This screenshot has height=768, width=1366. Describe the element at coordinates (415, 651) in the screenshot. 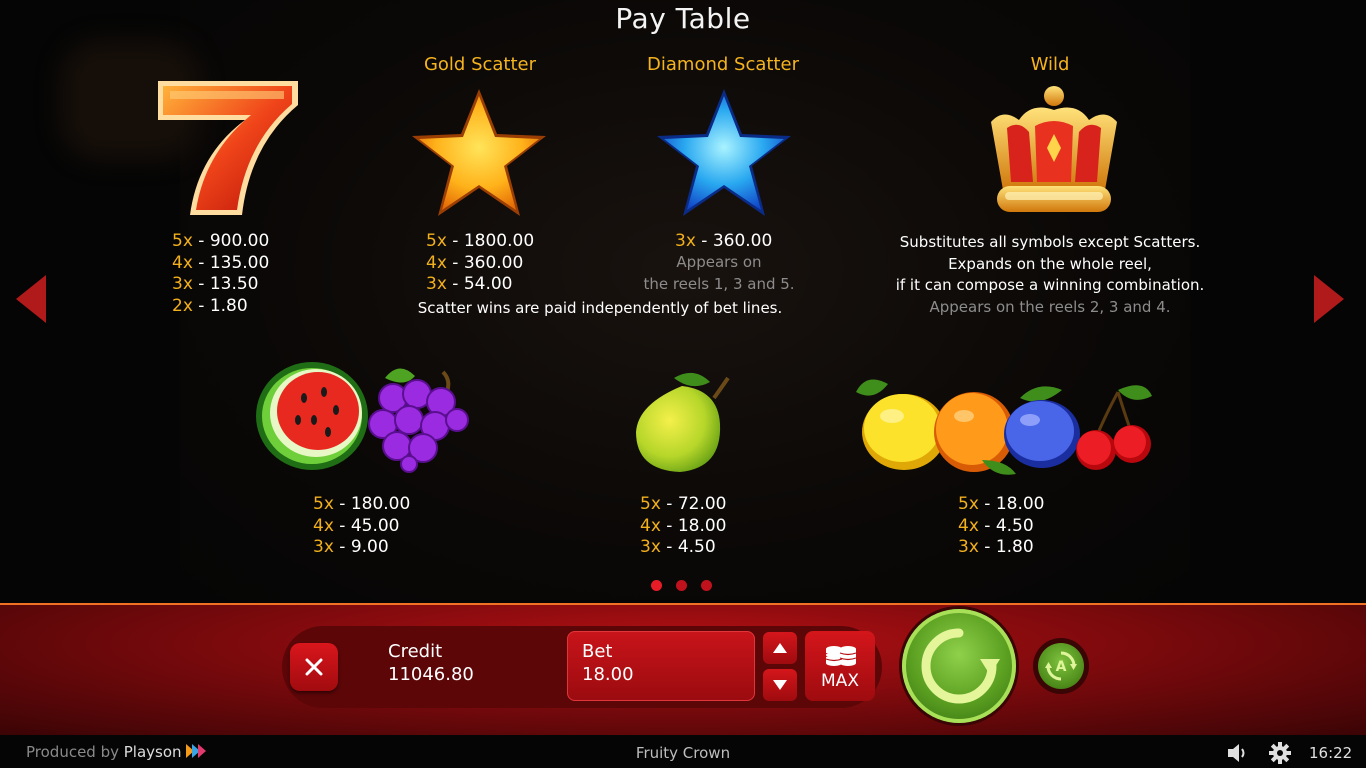

I see `credit-label: Credit` at that location.